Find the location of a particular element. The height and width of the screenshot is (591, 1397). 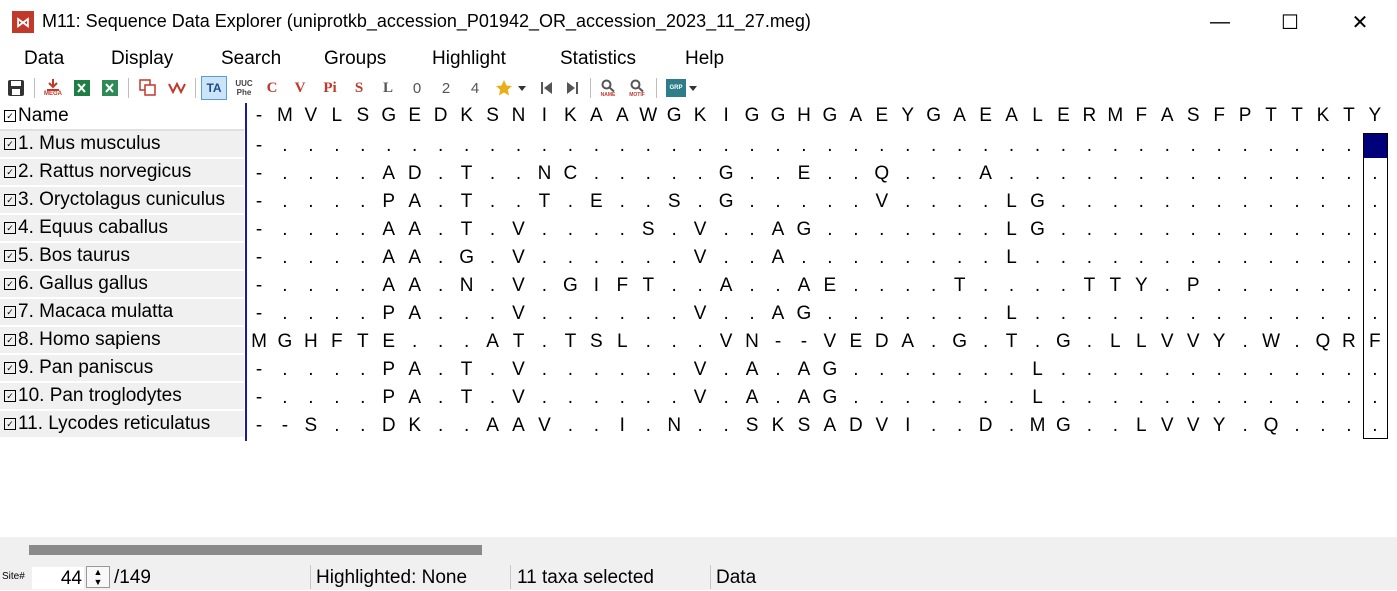

sequence-cell: S is located at coordinates (596, 342).